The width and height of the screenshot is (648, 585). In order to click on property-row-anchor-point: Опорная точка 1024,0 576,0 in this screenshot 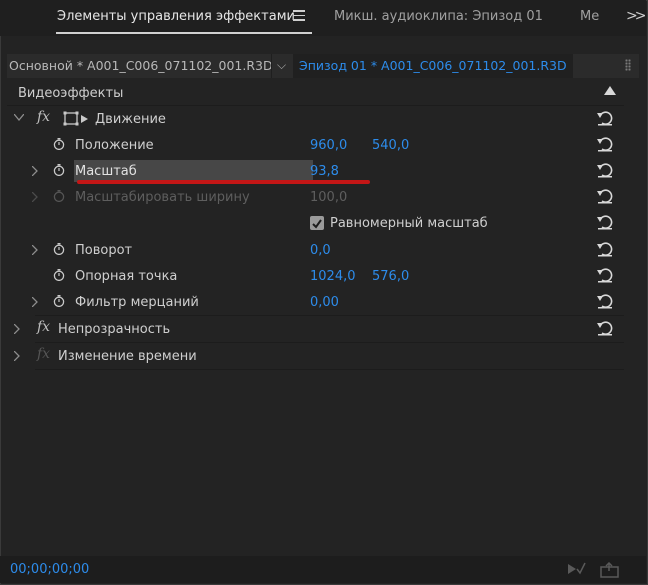, I will do `click(315, 276)`.